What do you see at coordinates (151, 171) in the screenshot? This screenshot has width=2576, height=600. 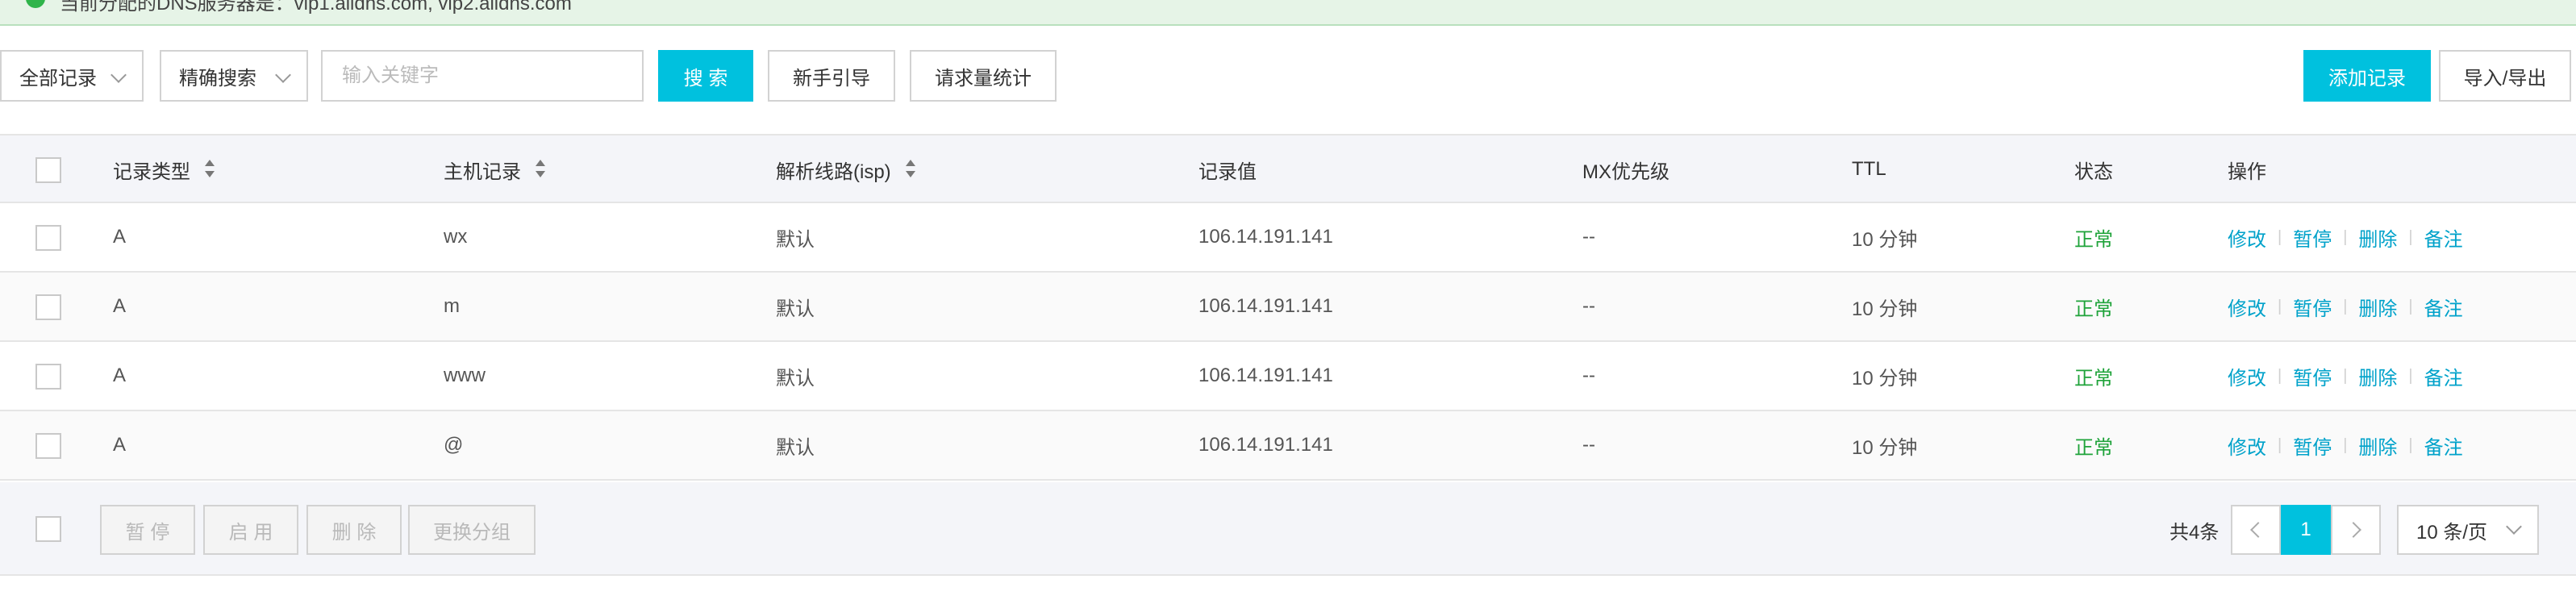 I see `column-header-type-label: 记录类型` at bounding box center [151, 171].